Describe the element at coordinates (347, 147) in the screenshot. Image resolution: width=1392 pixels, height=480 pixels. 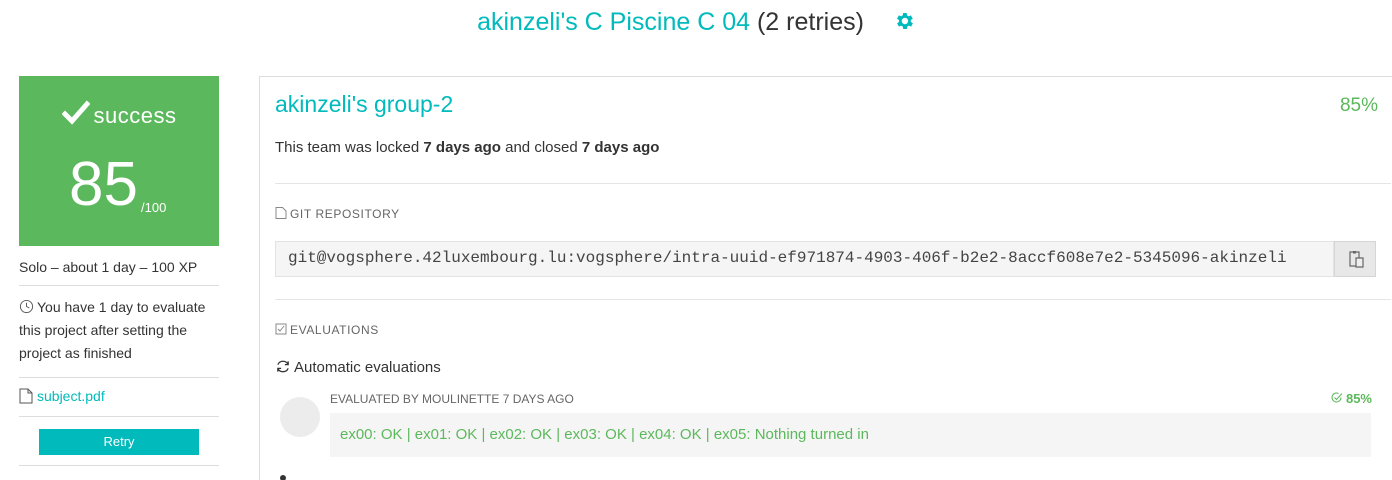
I see `team-status-prefix: This team was locked` at that location.